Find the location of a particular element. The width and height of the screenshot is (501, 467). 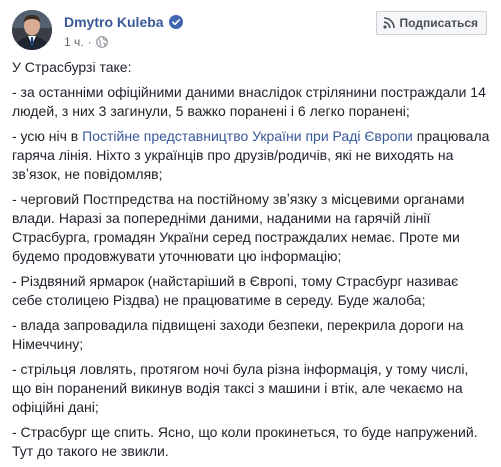

author-avatar is located at coordinates (32, 30).